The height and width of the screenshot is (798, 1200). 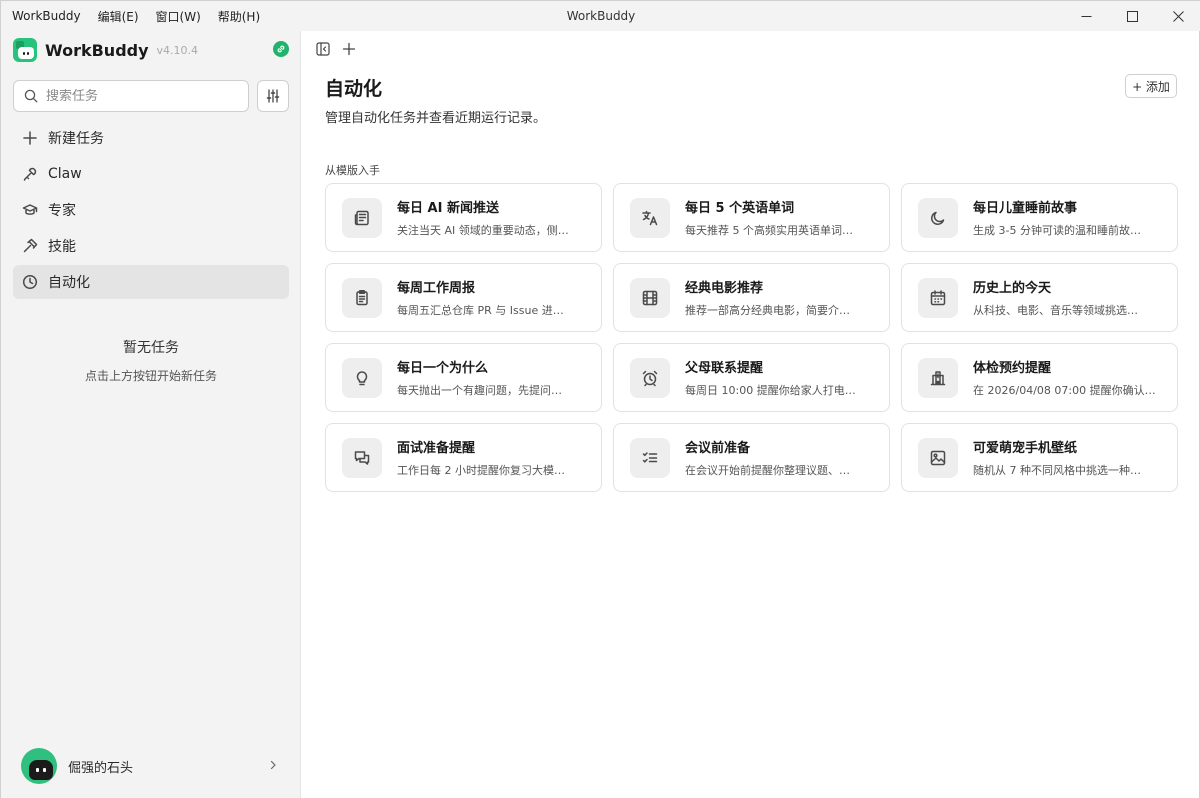 I want to click on template-title: 每周工作周报, so click(x=436, y=288).